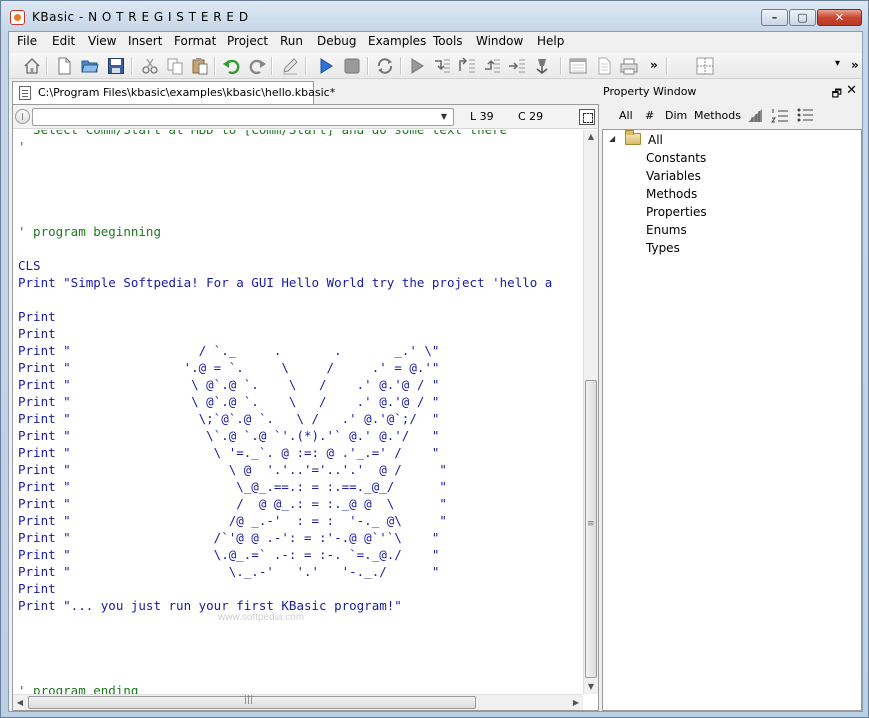 Image resolution: width=869 pixels, height=718 pixels. What do you see at coordinates (604, 66) in the screenshot?
I see `document-icon` at bounding box center [604, 66].